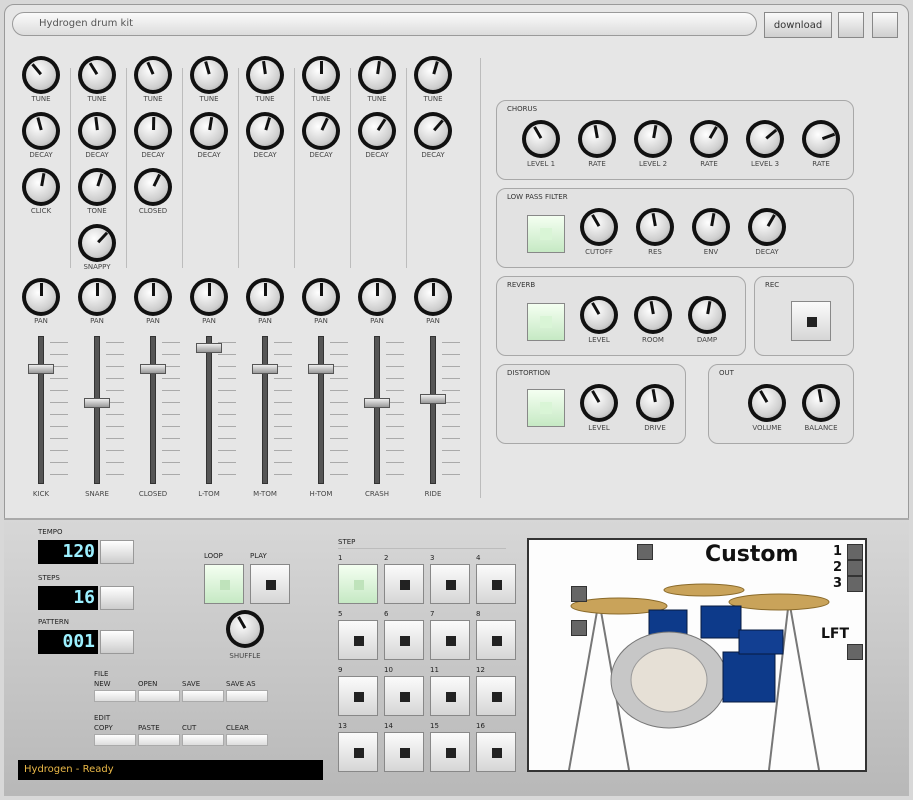 Image resolution: width=913 pixels, height=800 pixels. Describe the element at coordinates (117, 642) in the screenshot. I see `pattern-spinner` at that location.